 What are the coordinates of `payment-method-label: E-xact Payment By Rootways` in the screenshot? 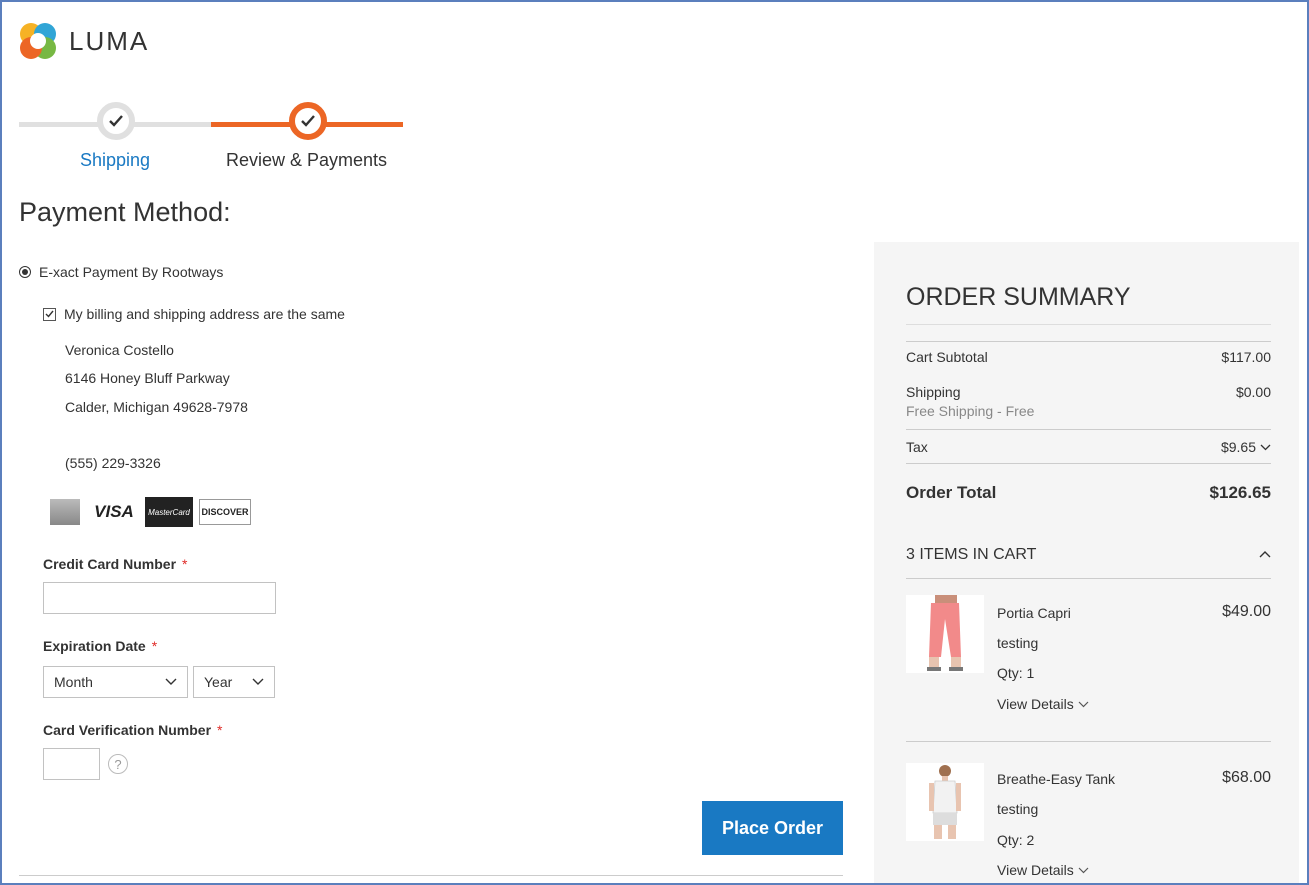 It's located at (131, 272).